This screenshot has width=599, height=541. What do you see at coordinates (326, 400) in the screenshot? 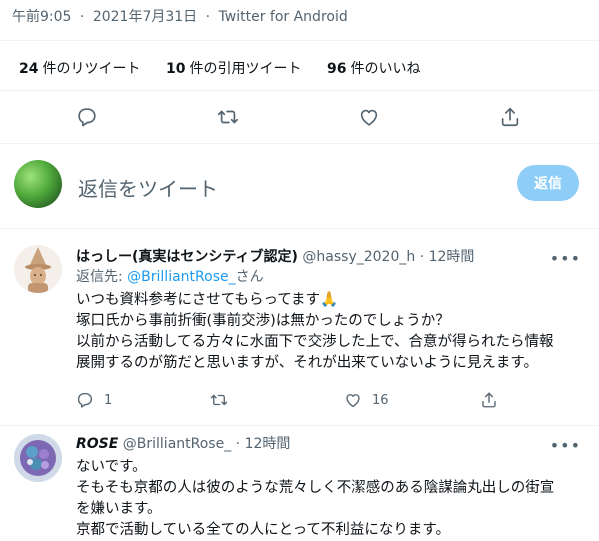
I see `tweet-actions: 1 16` at bounding box center [326, 400].